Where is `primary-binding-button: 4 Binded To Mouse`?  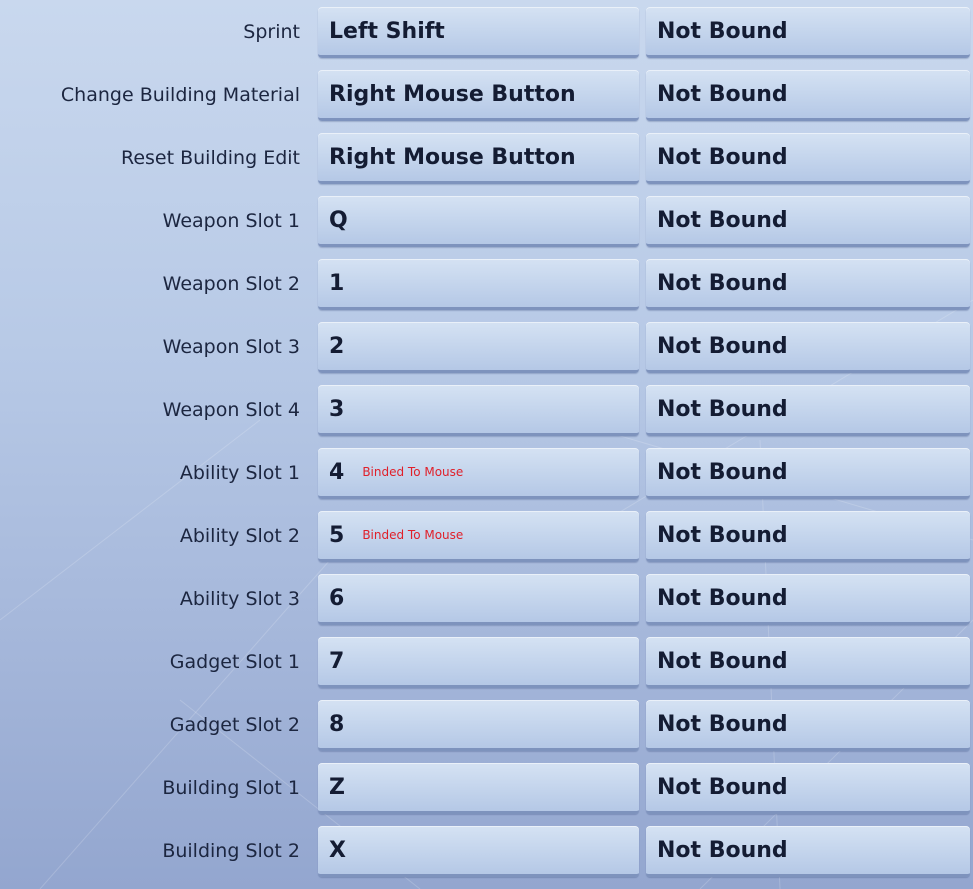
primary-binding-button: 4 Binded To Mouse is located at coordinates (478, 473).